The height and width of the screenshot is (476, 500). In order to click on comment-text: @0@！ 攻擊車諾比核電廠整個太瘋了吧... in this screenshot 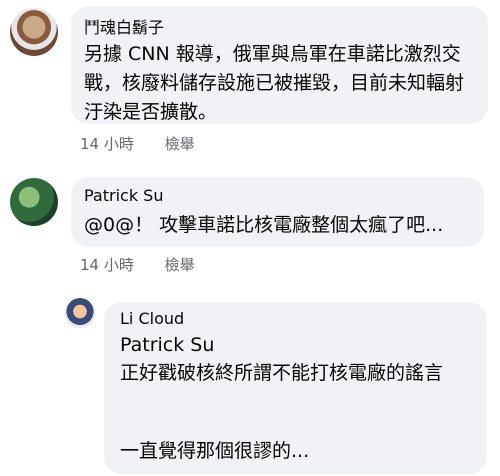, I will do `click(264, 225)`.